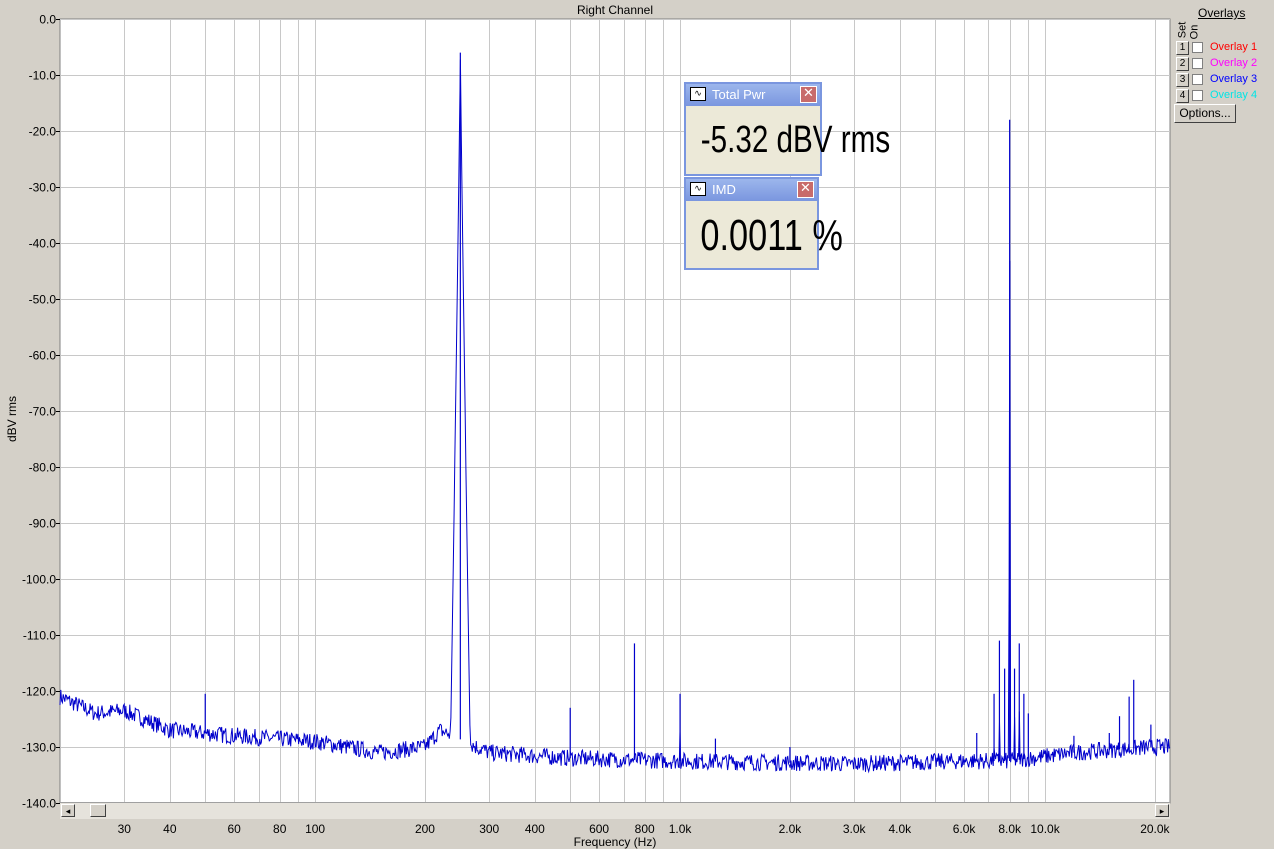  What do you see at coordinates (170, 829) in the screenshot?
I see `x-tick-label: 40` at bounding box center [170, 829].